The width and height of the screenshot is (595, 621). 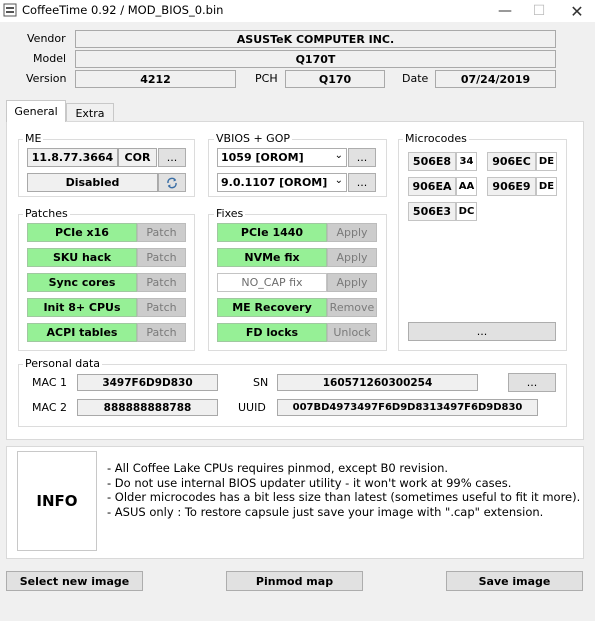 I want to click on select-image-button: Select new image, so click(x=74, y=581).